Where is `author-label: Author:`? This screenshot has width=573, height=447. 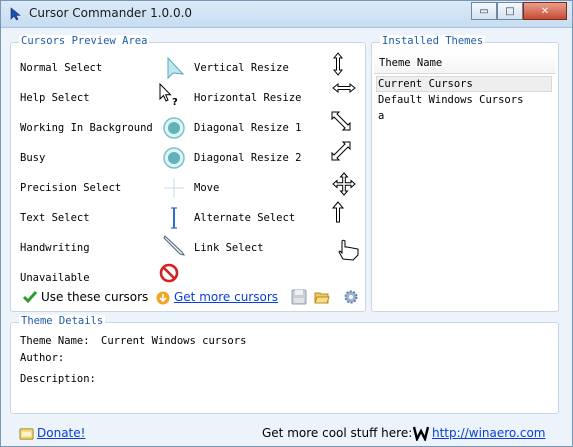 author-label: Author: is located at coordinates (42, 358).